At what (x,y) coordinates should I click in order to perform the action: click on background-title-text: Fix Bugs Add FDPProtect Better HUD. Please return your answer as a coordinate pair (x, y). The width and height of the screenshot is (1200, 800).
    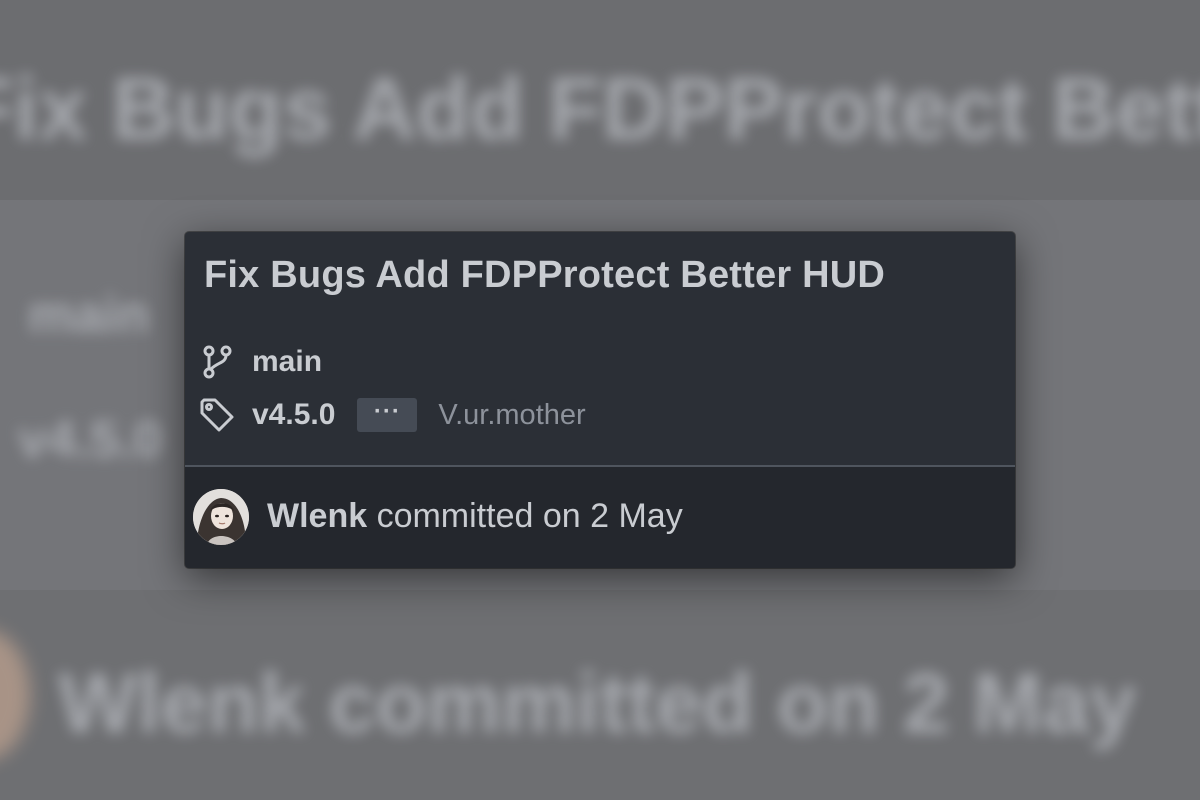
    Looking at the image, I should click on (600, 108).